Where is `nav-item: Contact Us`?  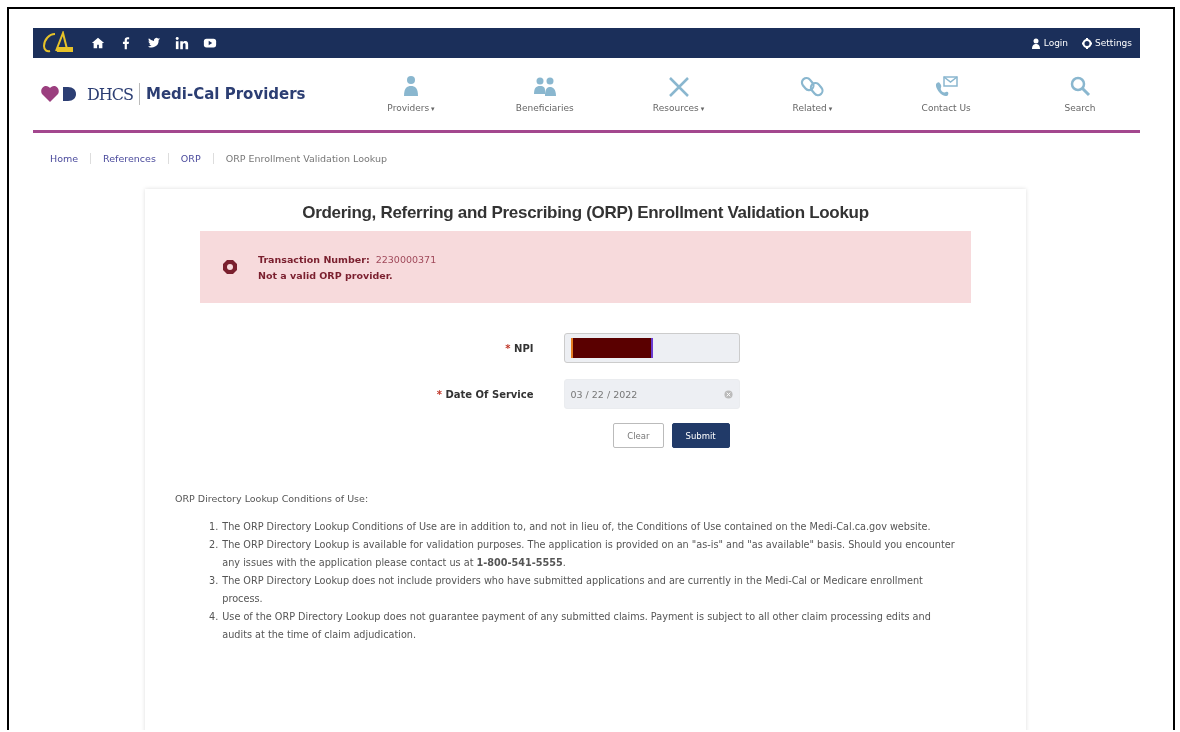
nav-item: Contact Us is located at coordinates (946, 94).